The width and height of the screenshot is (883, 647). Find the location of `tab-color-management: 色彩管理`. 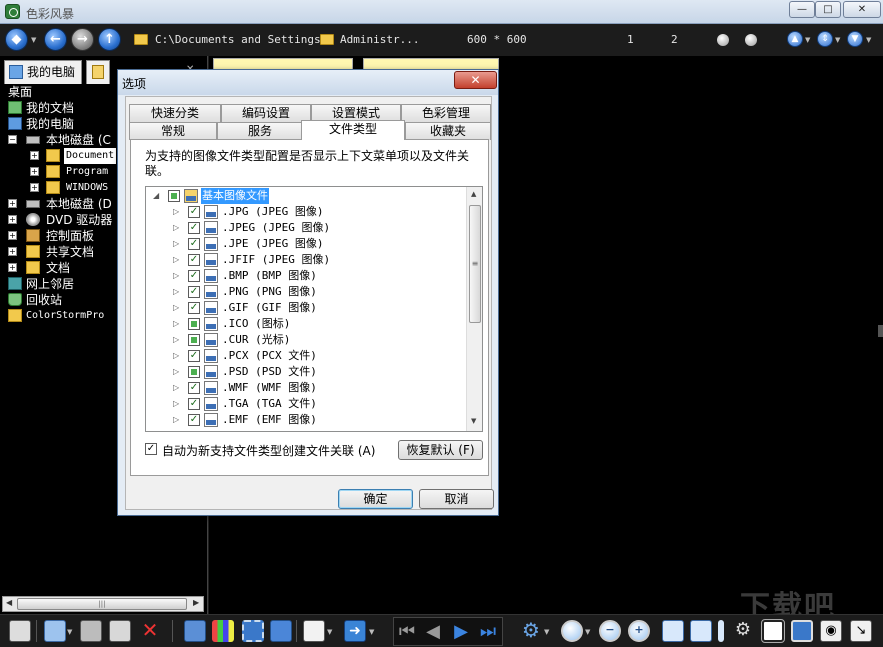

tab-color-management: 色彩管理 is located at coordinates (446, 113).